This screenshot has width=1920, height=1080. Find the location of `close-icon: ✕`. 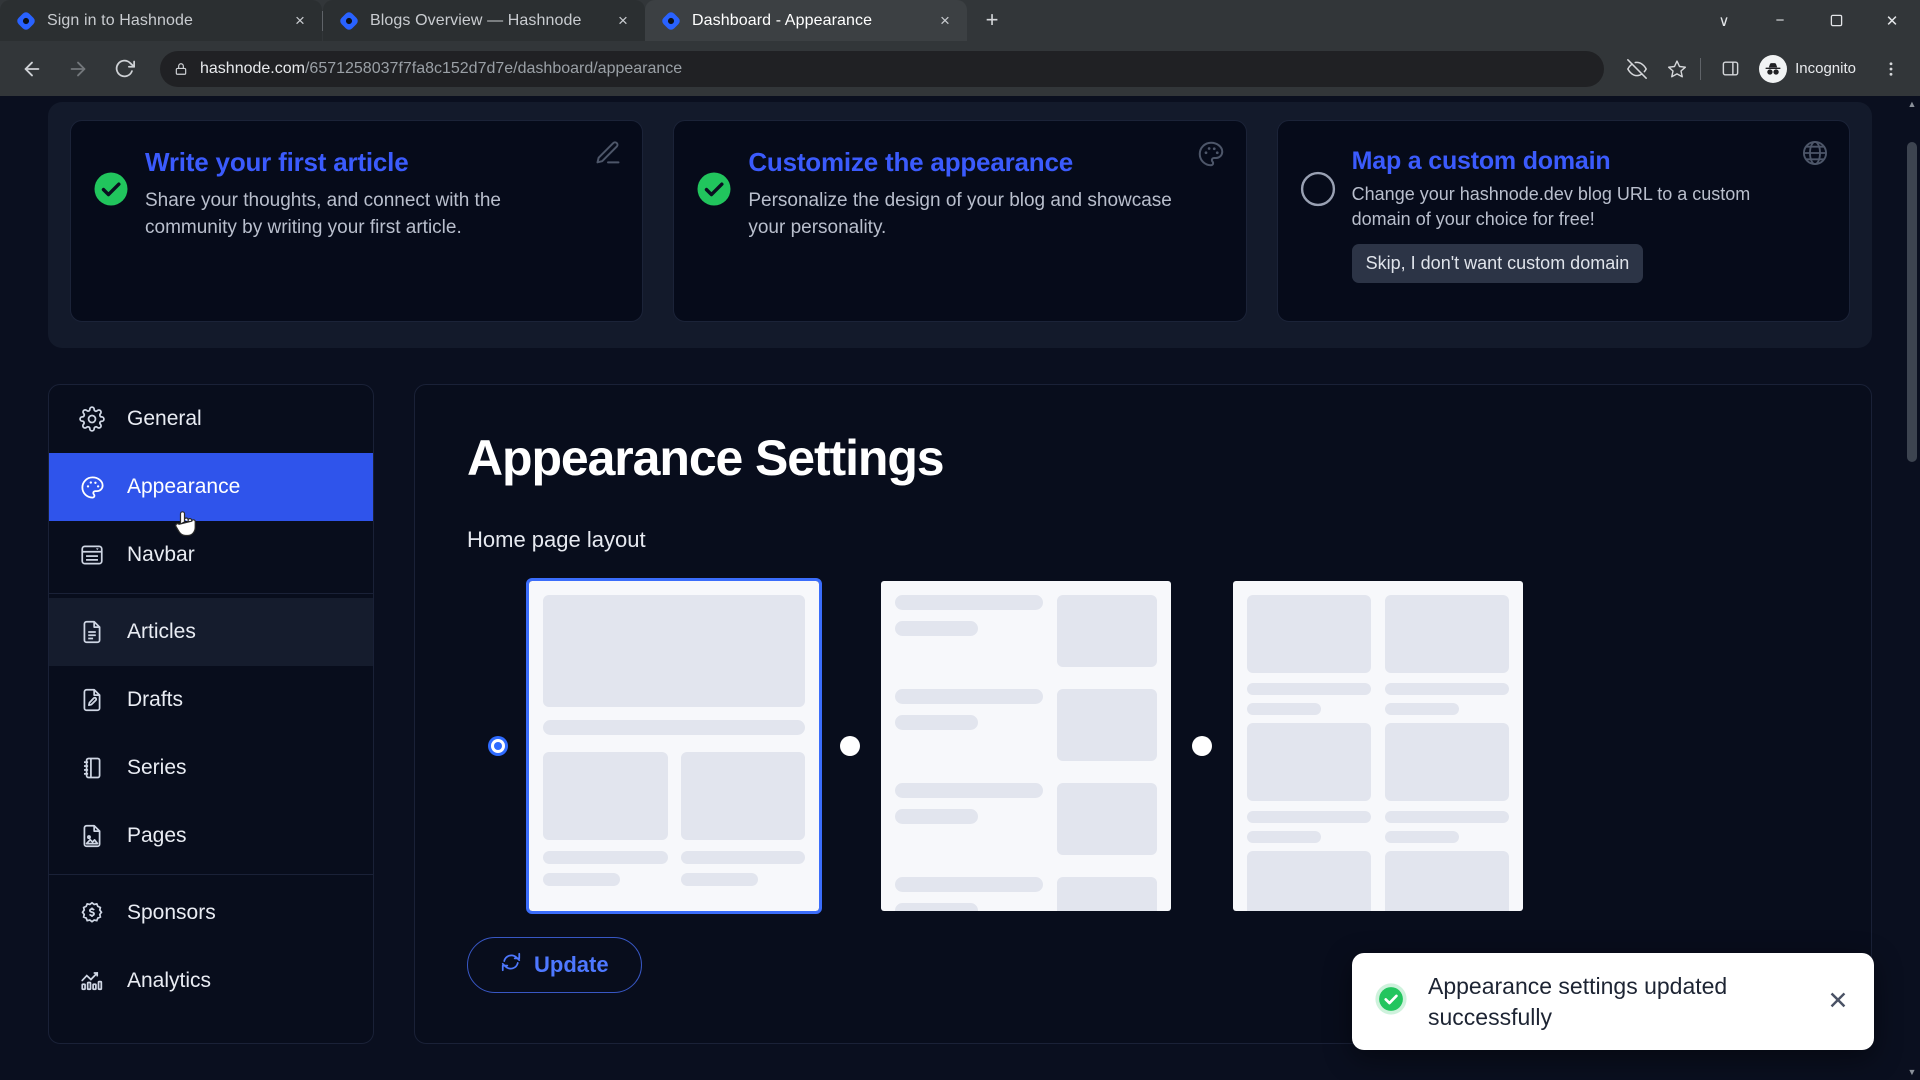

close-icon: ✕ is located at coordinates (1838, 1001).